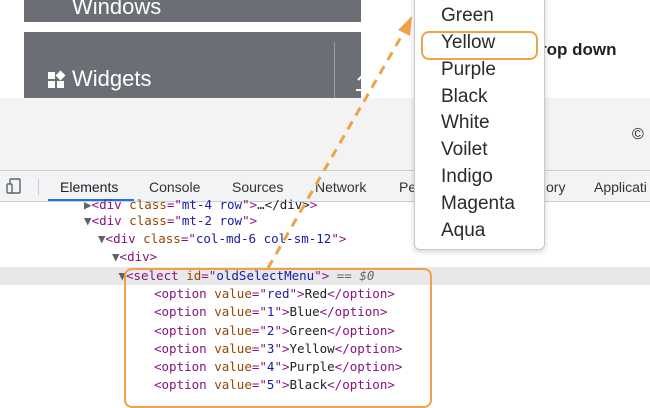  Describe the element at coordinates (174, 187) in the screenshot. I see `tab-console: Console` at that location.